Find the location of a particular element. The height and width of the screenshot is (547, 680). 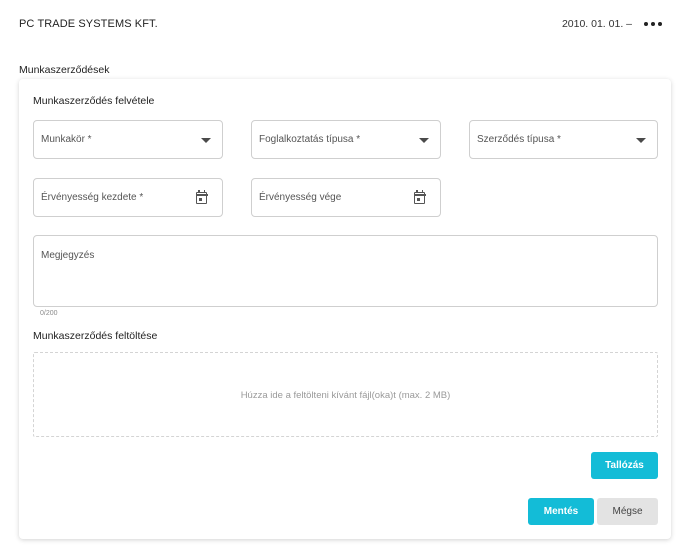

date-range: 2010. 01. 01. – is located at coordinates (596, 24).